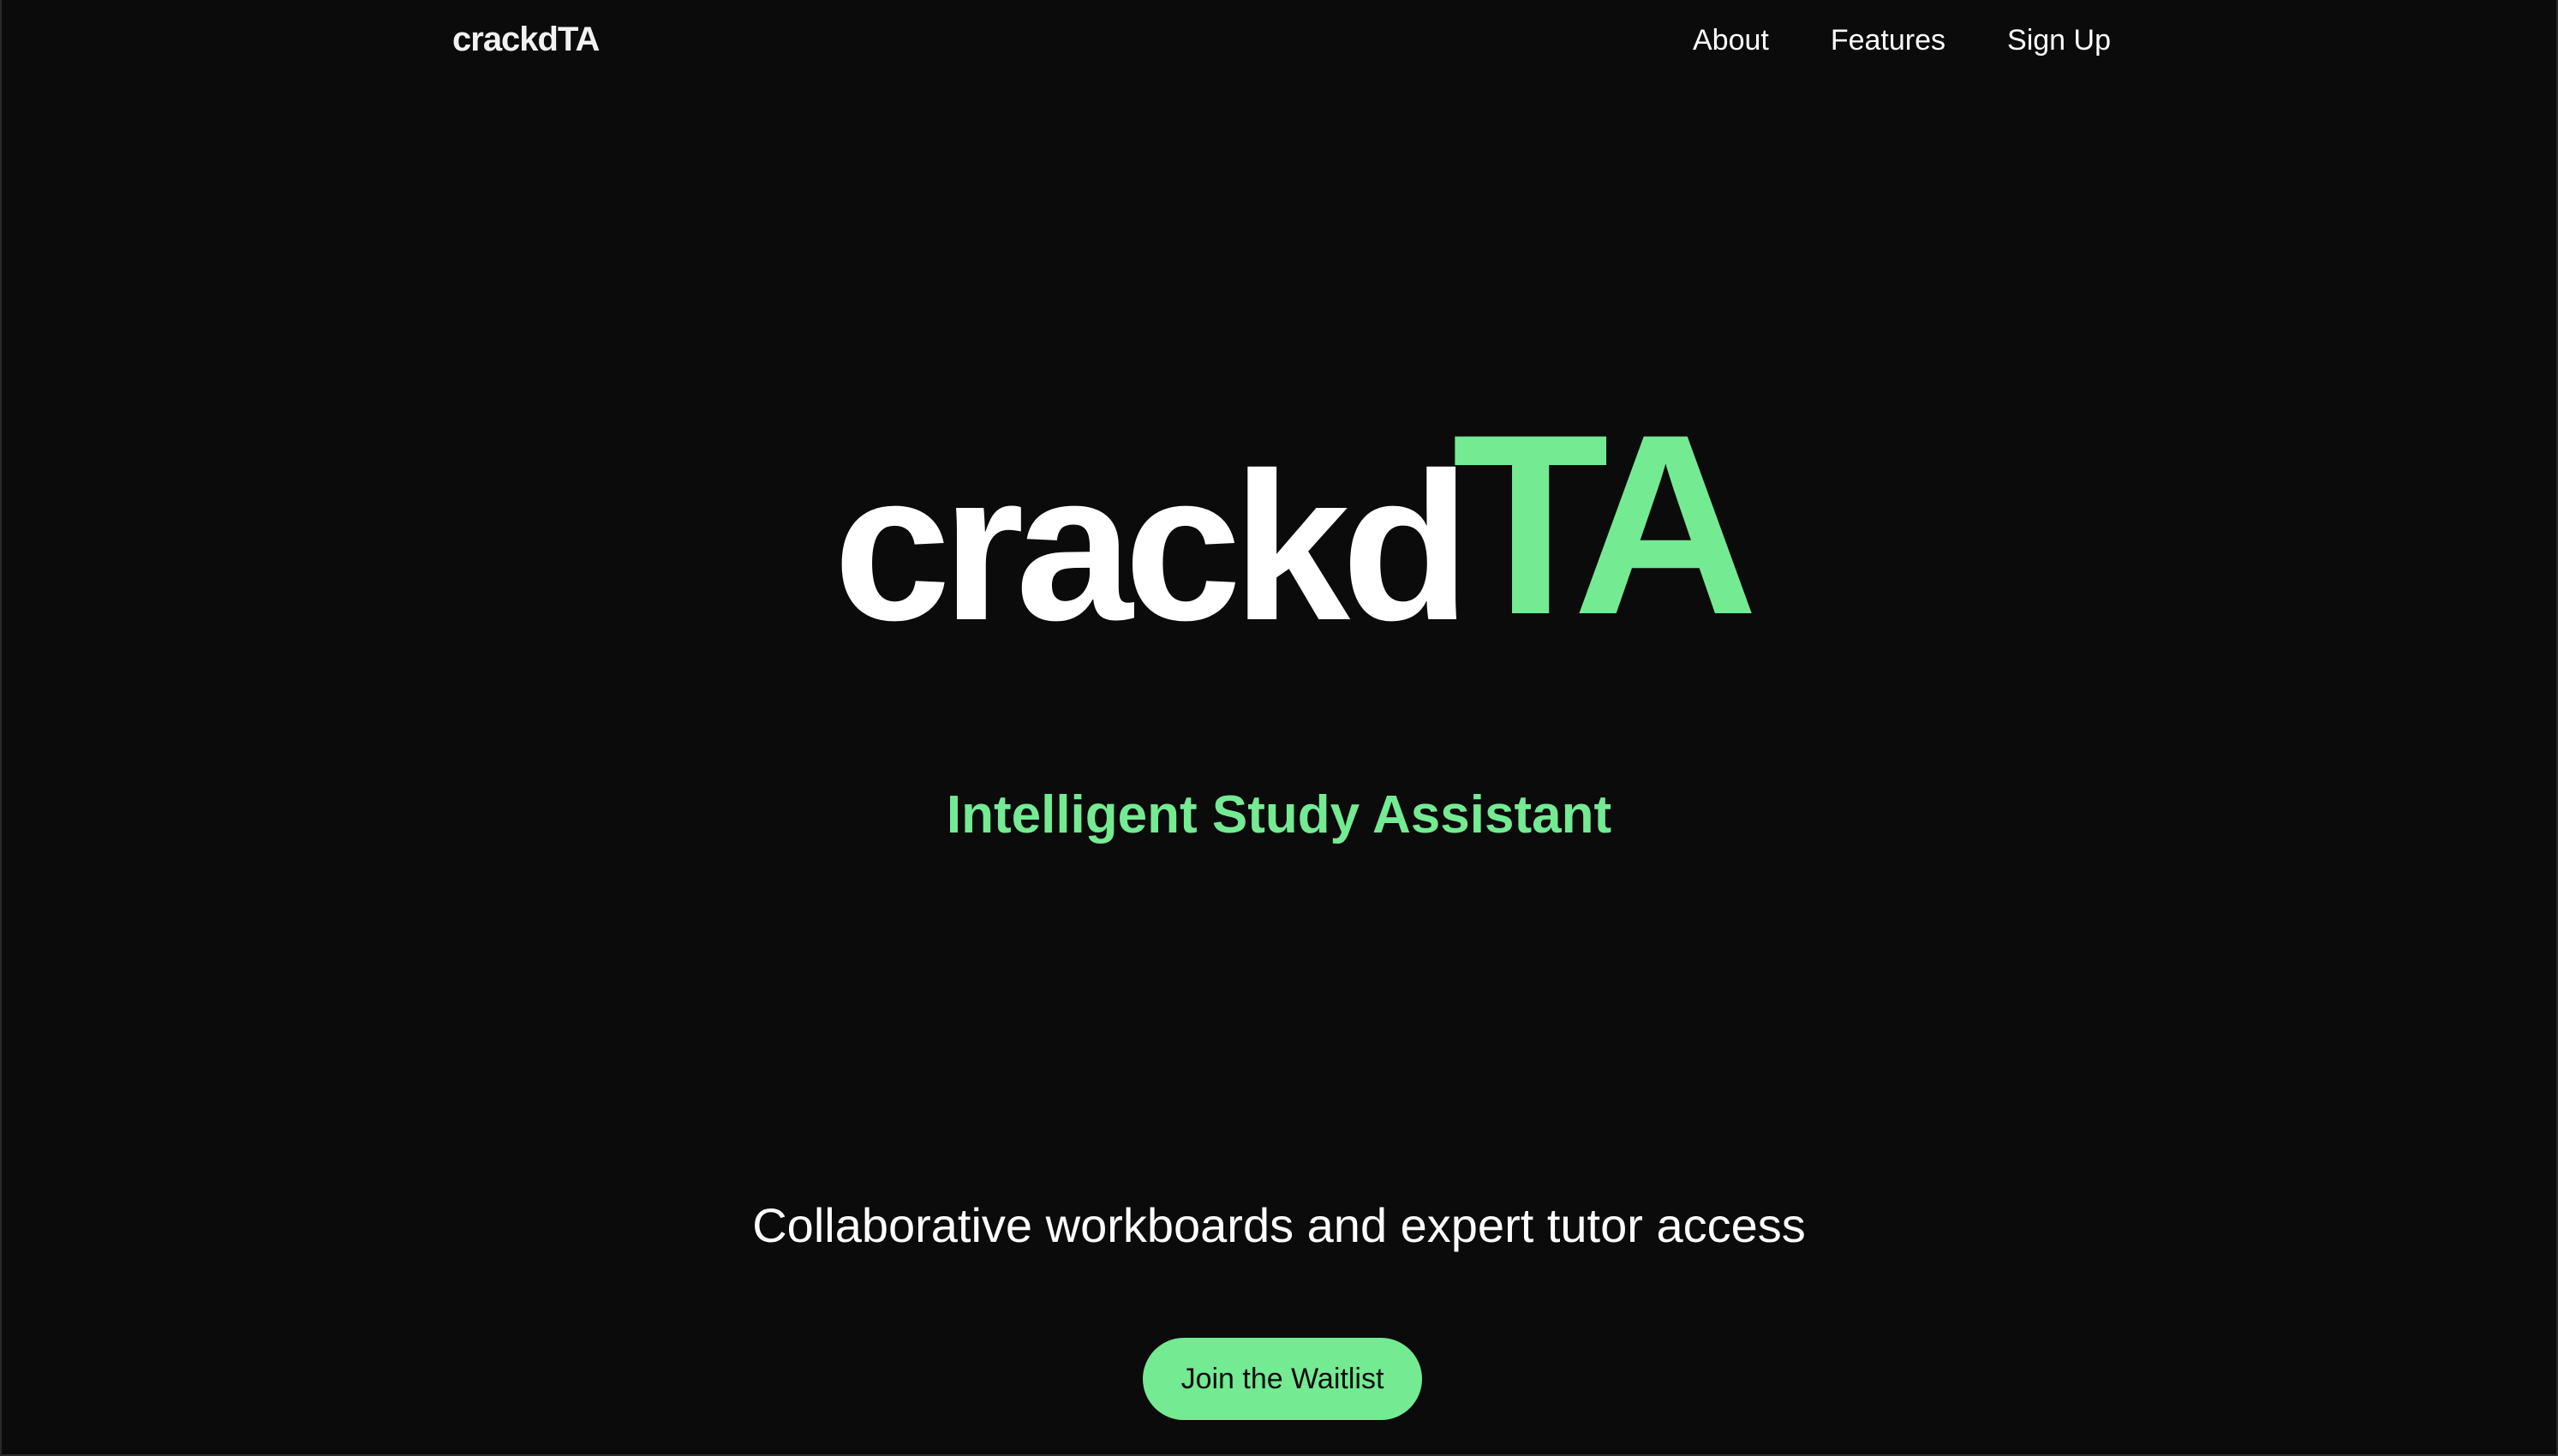 The image size is (2558, 1456). I want to click on nav-link-sign-up: Sign Up, so click(2059, 40).